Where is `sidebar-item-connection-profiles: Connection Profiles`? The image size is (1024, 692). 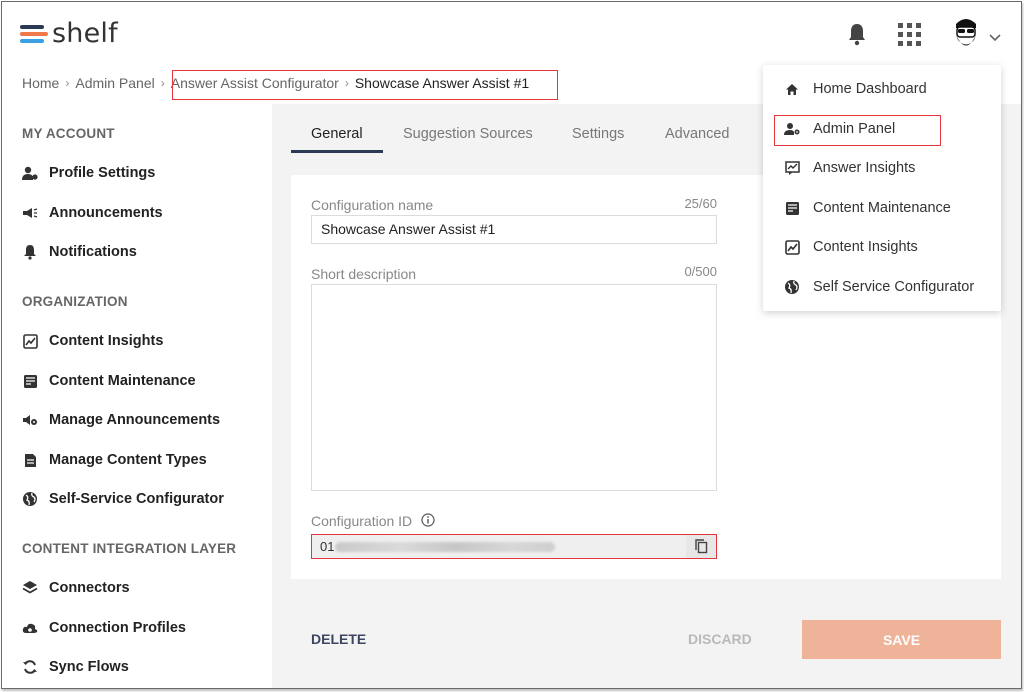
sidebar-item-connection-profiles: Connection Profiles is located at coordinates (104, 628).